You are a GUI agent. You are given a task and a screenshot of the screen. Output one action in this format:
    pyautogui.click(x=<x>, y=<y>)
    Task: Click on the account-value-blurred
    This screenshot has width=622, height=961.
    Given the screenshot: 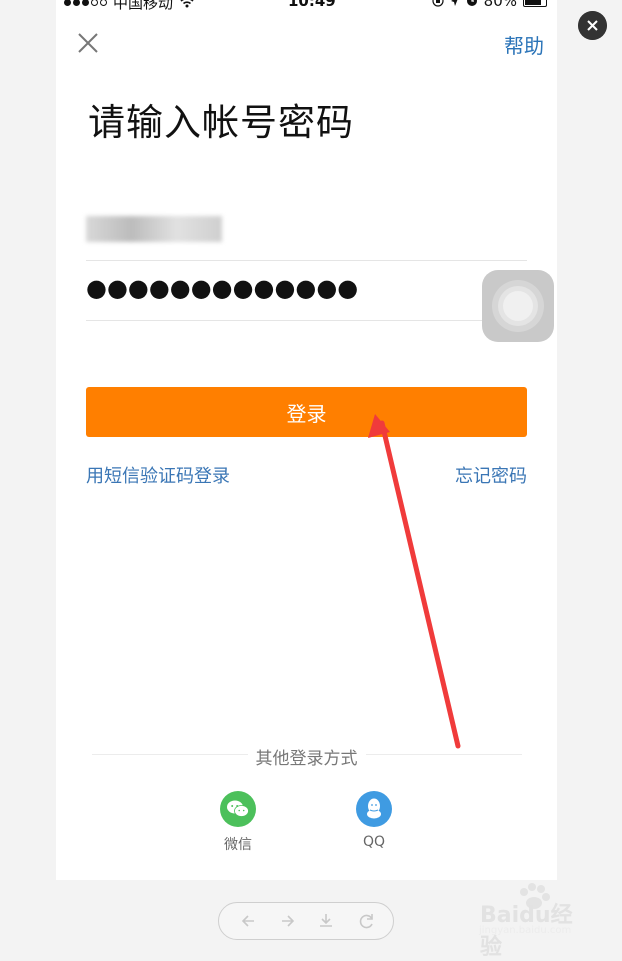 What is the action you would take?
    pyautogui.click(x=154, y=229)
    